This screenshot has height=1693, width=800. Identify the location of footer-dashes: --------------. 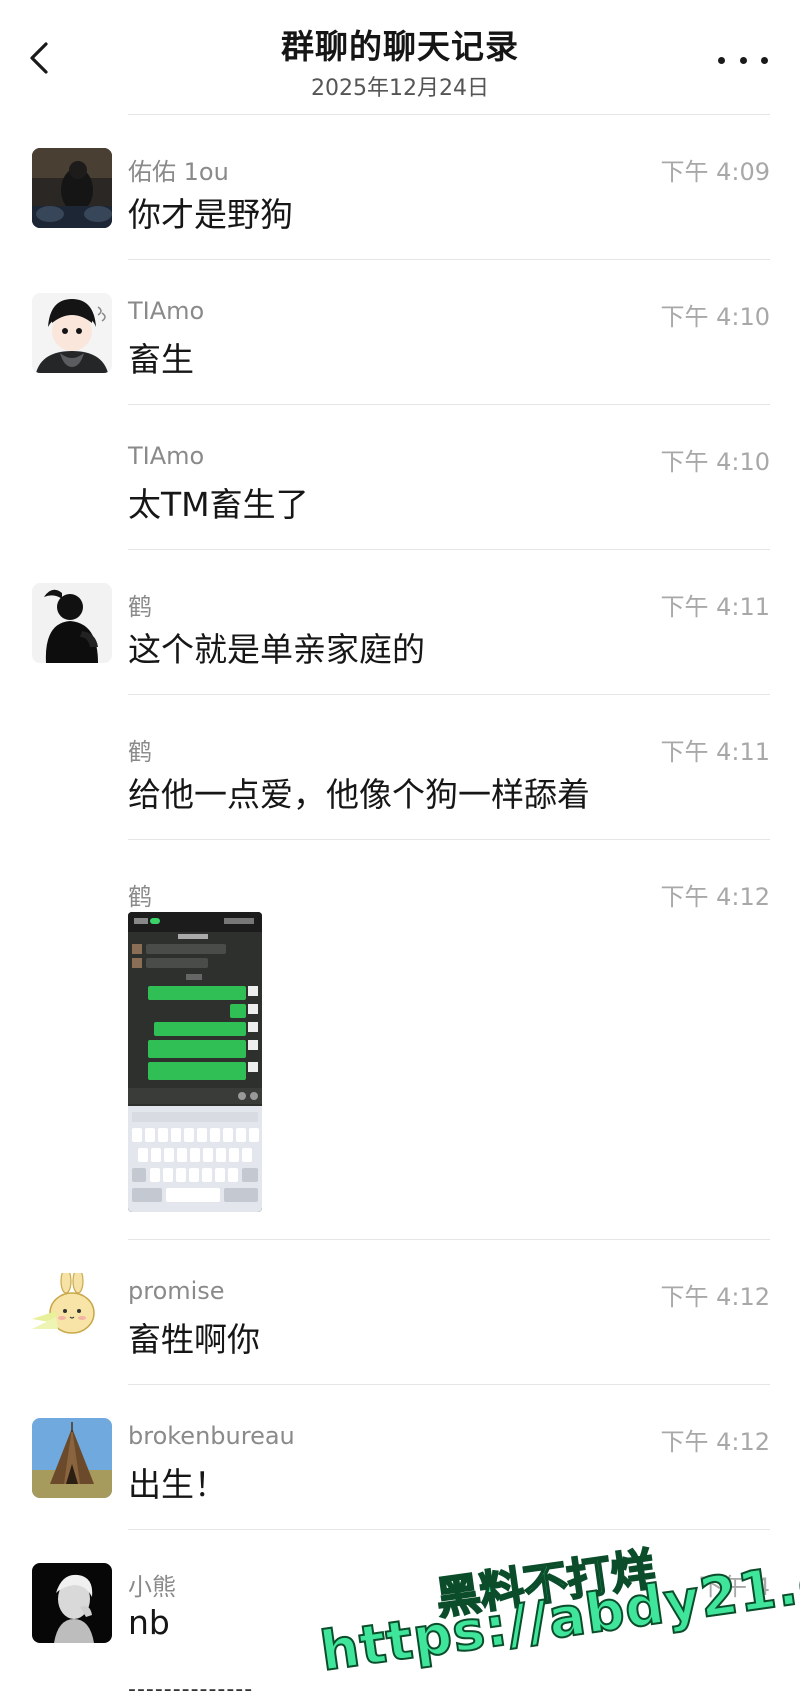
(191, 1685).